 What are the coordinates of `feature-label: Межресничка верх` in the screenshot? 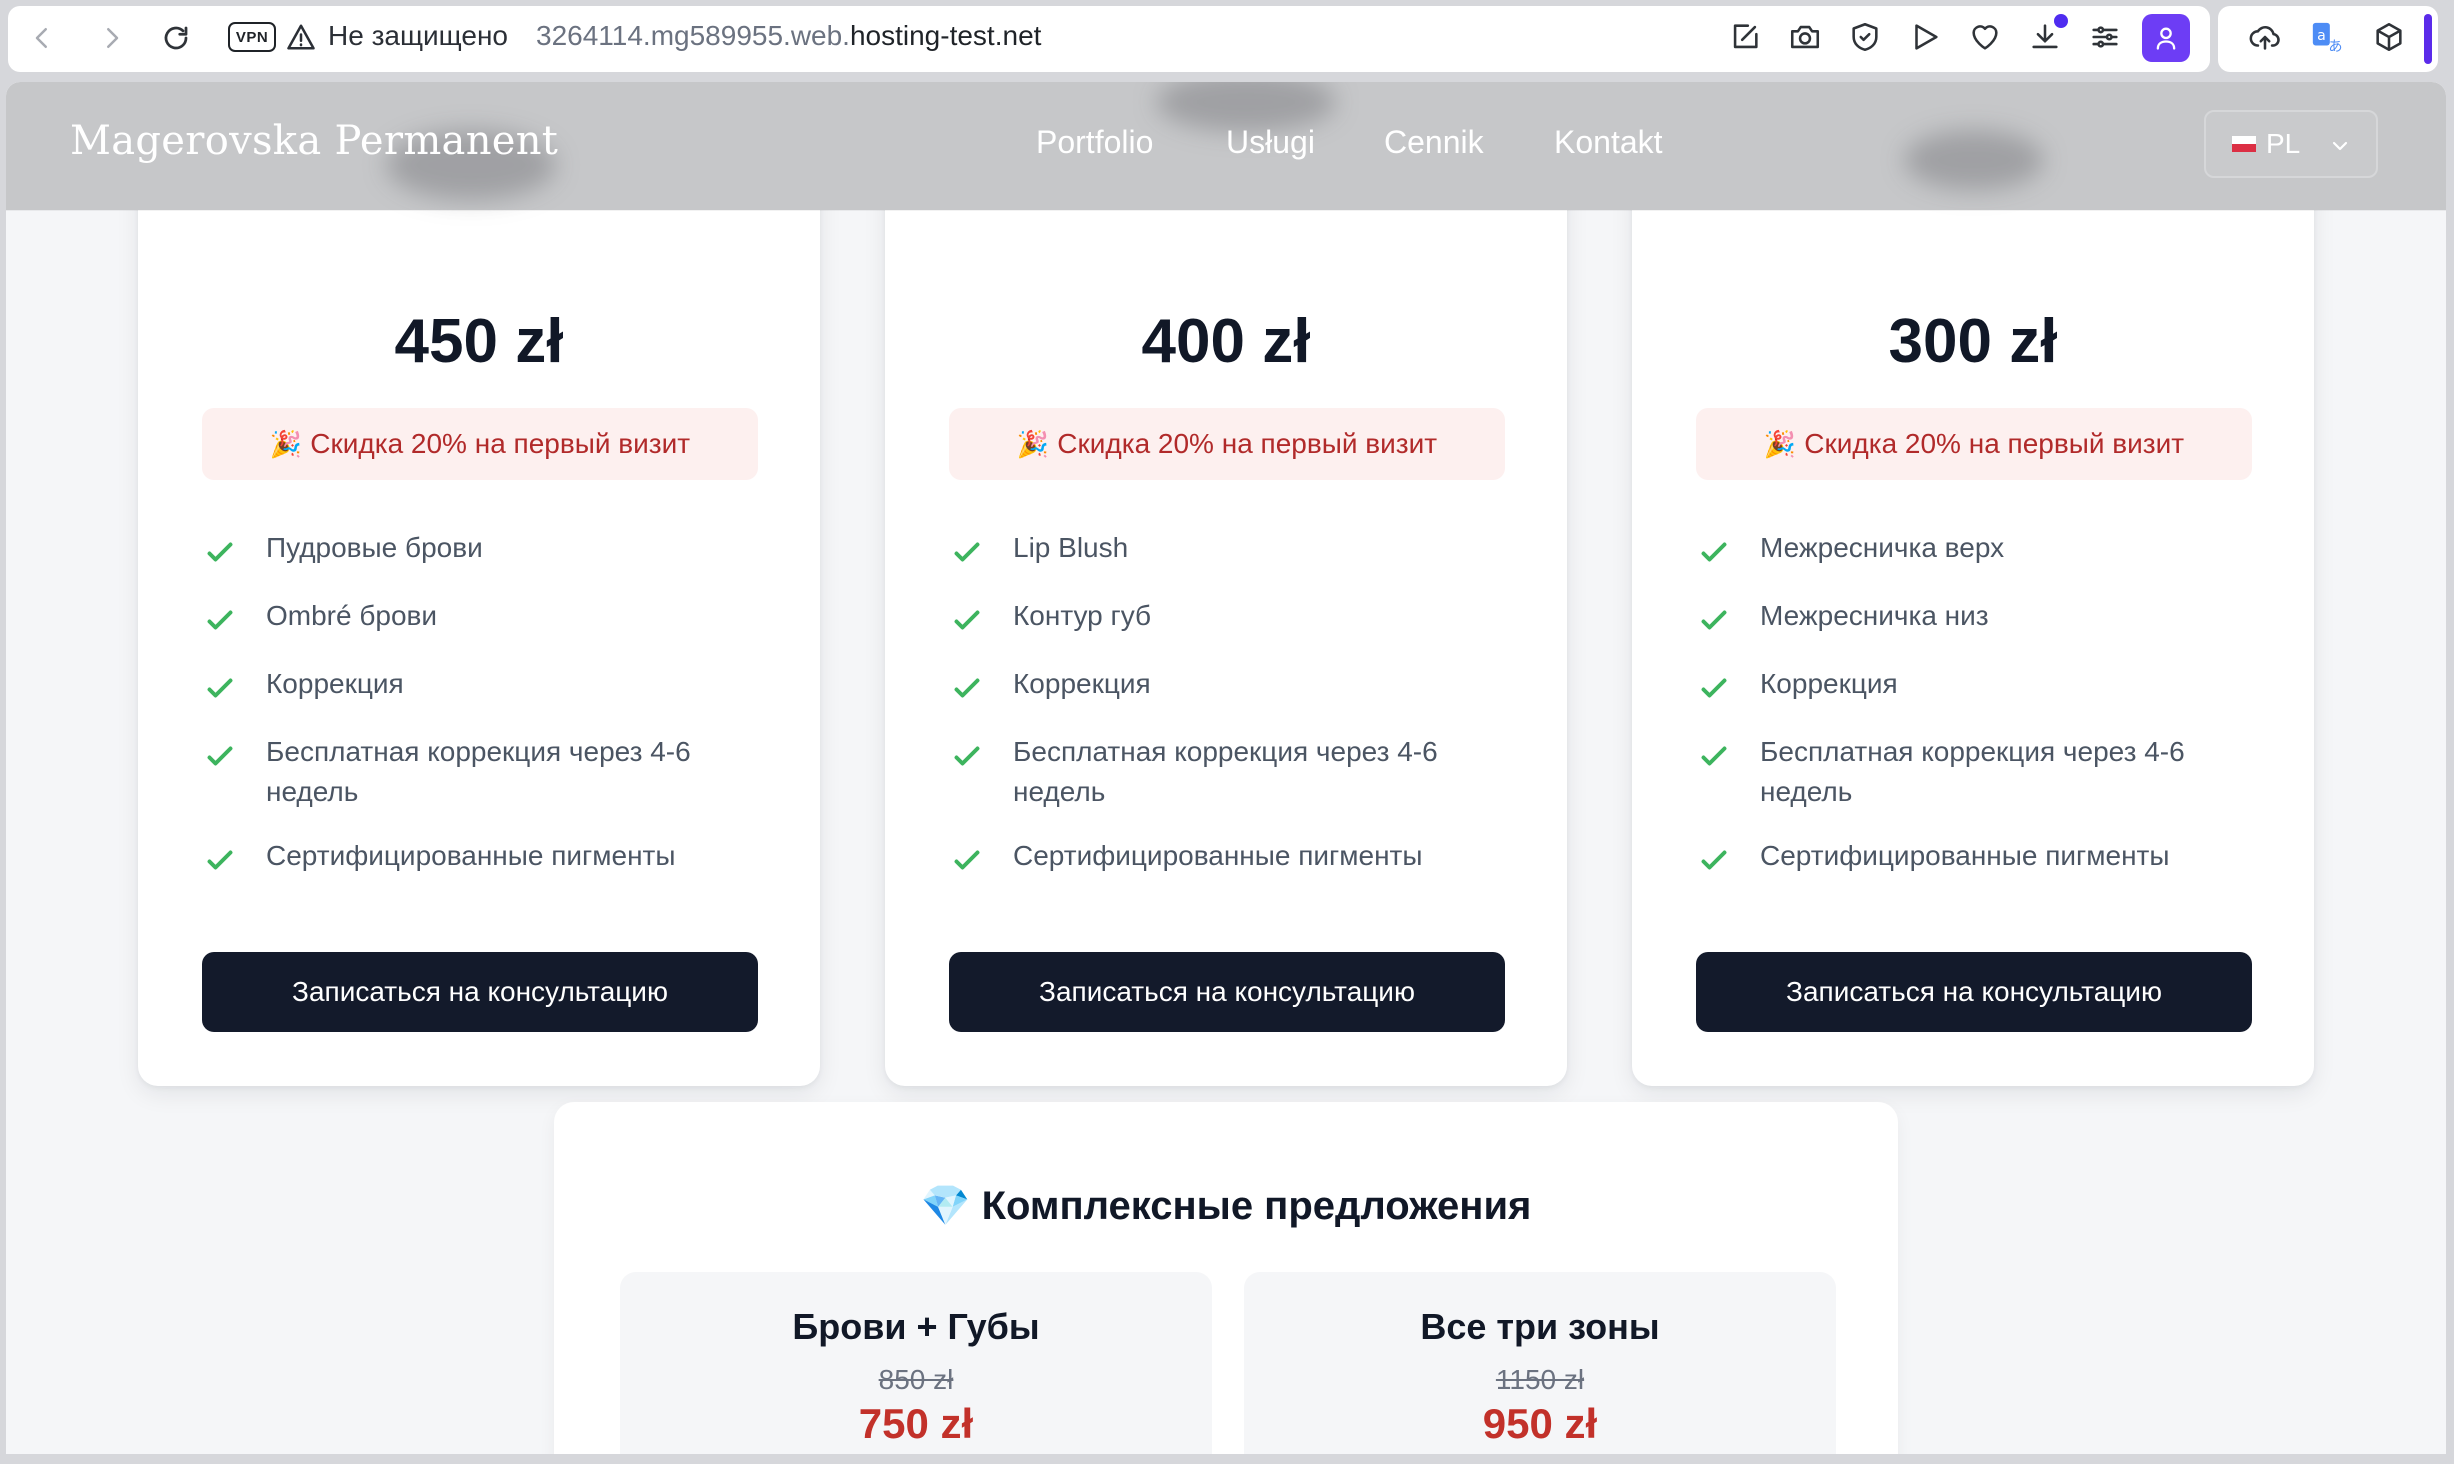 It's located at (1882, 547).